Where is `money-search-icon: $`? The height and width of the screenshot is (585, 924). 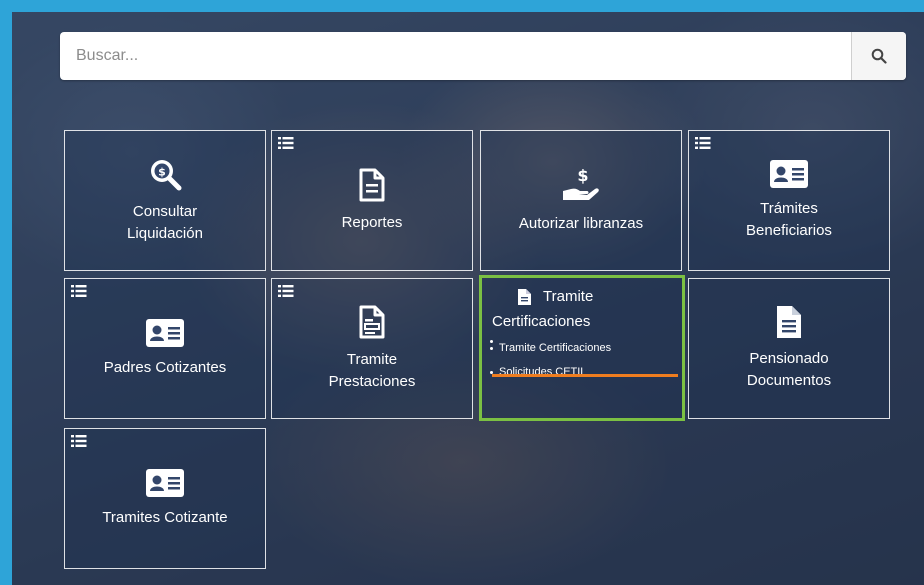 money-search-icon: $ is located at coordinates (166, 174).